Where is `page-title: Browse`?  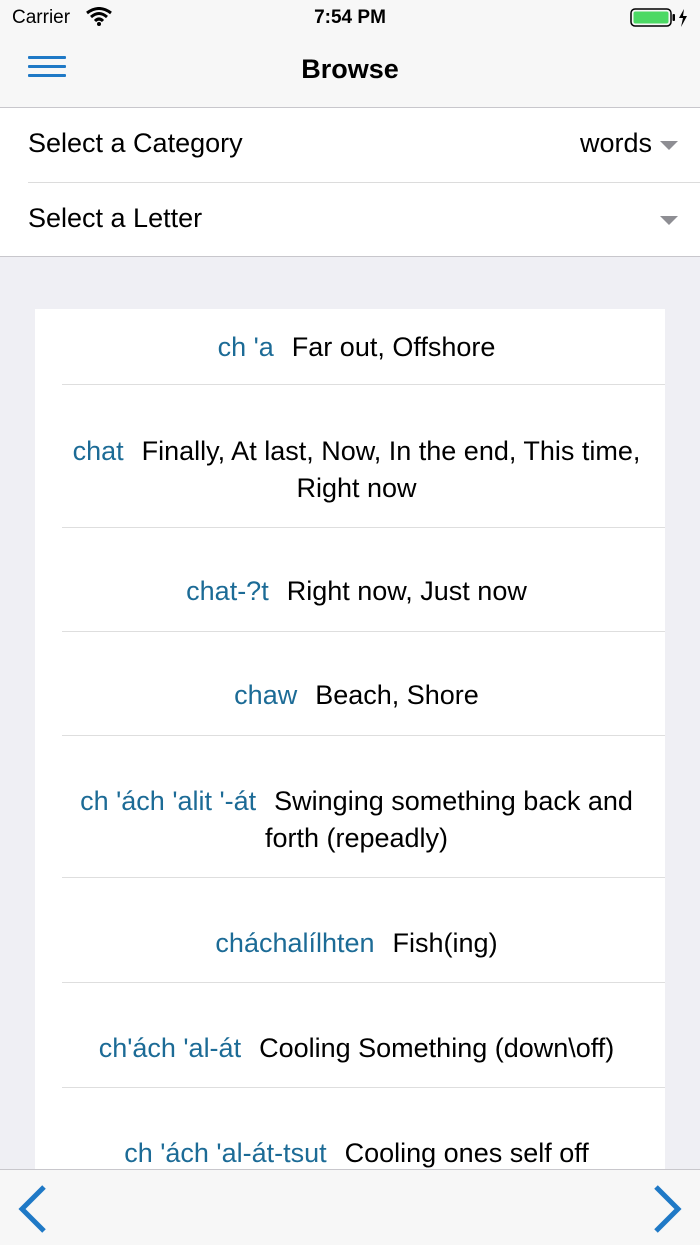 page-title: Browse is located at coordinates (350, 69).